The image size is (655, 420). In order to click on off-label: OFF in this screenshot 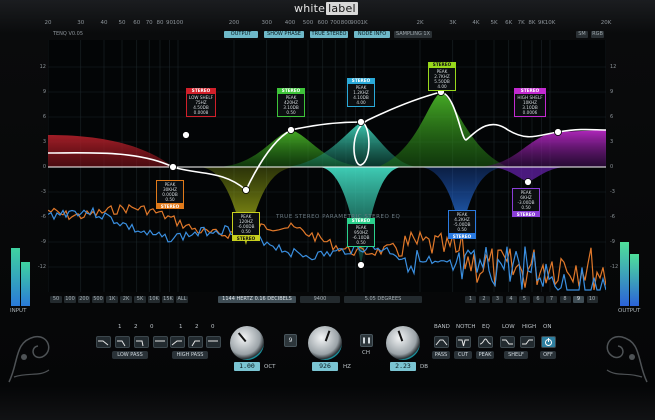, I will do `click(548, 355)`.